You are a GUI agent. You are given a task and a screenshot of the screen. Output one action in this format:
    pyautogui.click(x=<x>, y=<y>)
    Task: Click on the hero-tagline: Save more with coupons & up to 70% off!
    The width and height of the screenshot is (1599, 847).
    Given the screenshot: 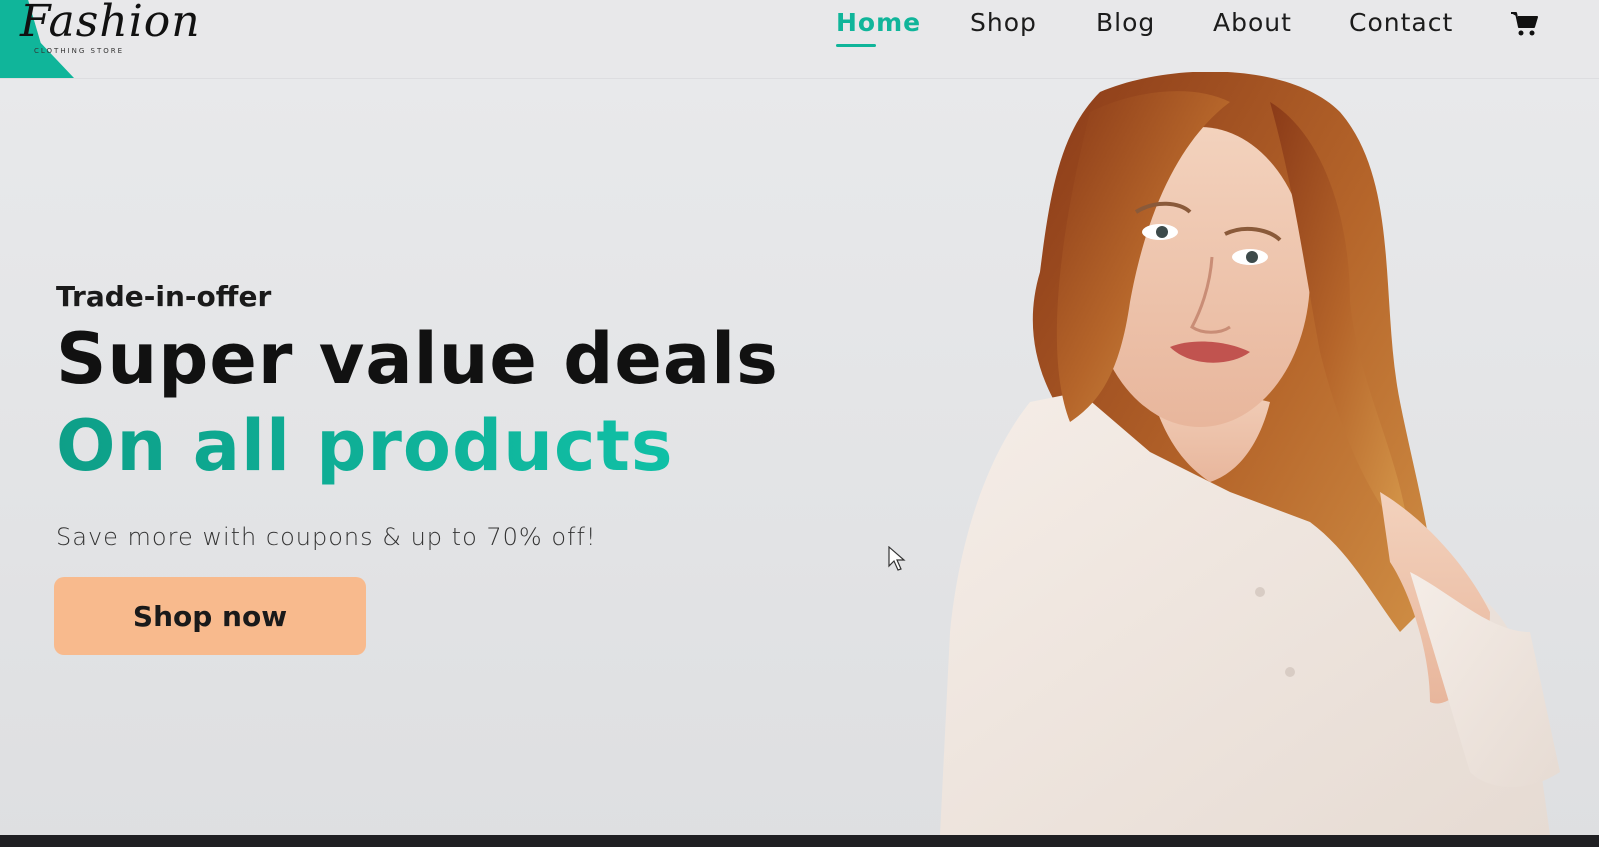 What is the action you would take?
    pyautogui.click(x=326, y=537)
    